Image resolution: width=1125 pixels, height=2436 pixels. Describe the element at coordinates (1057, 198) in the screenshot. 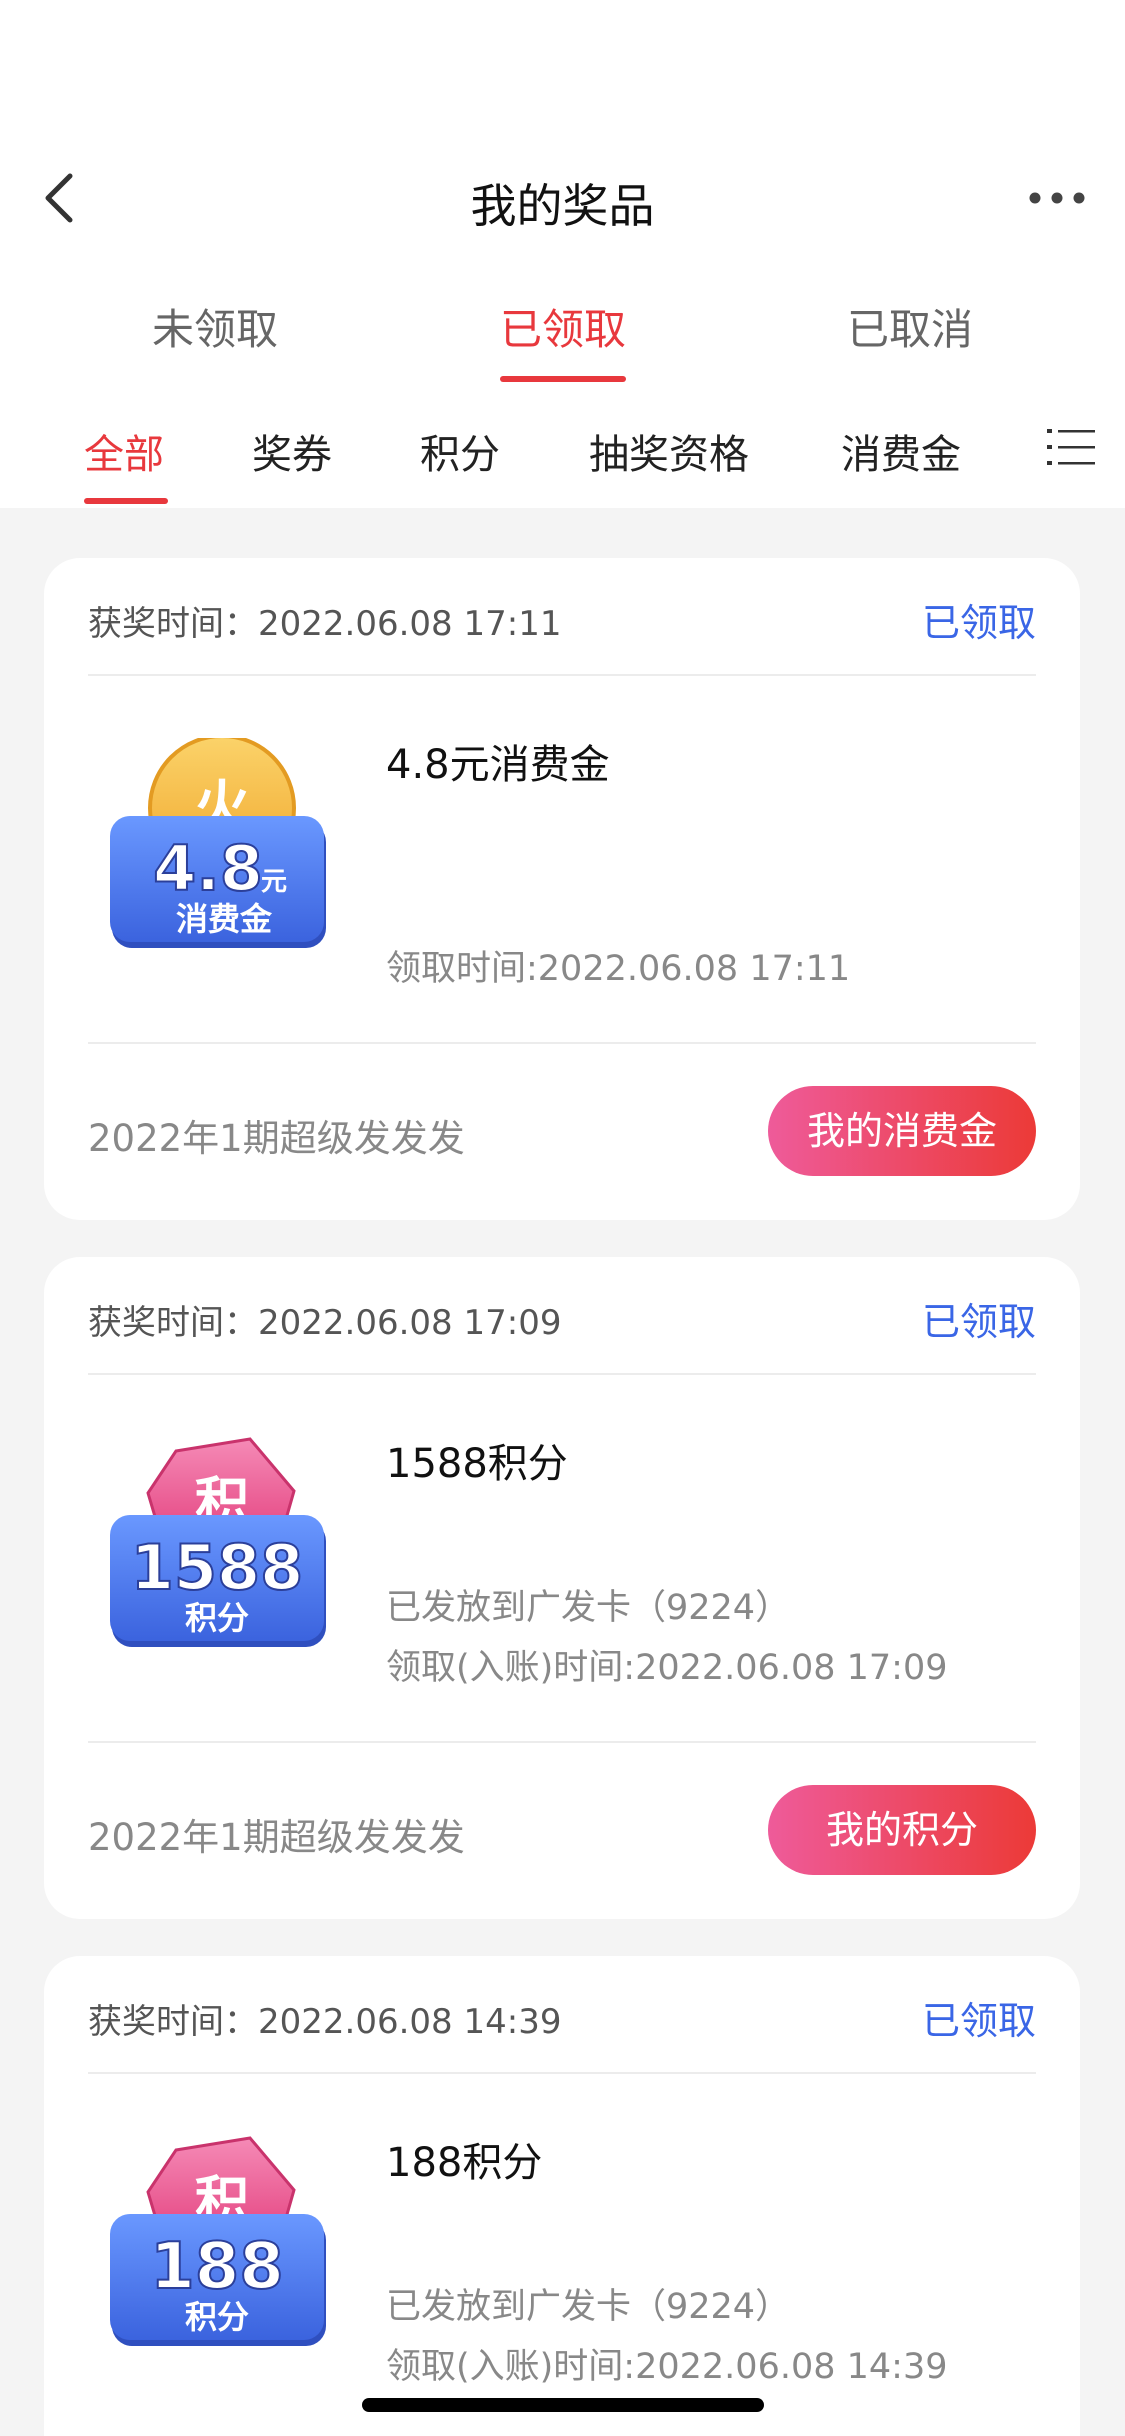

I see `more-dots-icon` at that location.